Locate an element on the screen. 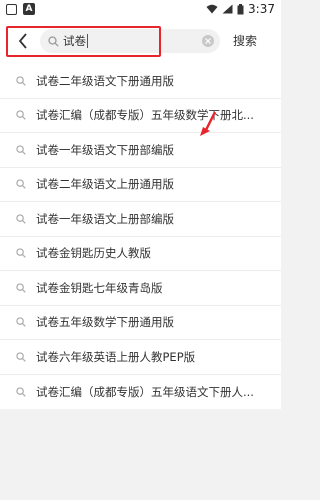  suggestion-text: 试卷五年级数学下册通用版 is located at coordinates (105, 322).